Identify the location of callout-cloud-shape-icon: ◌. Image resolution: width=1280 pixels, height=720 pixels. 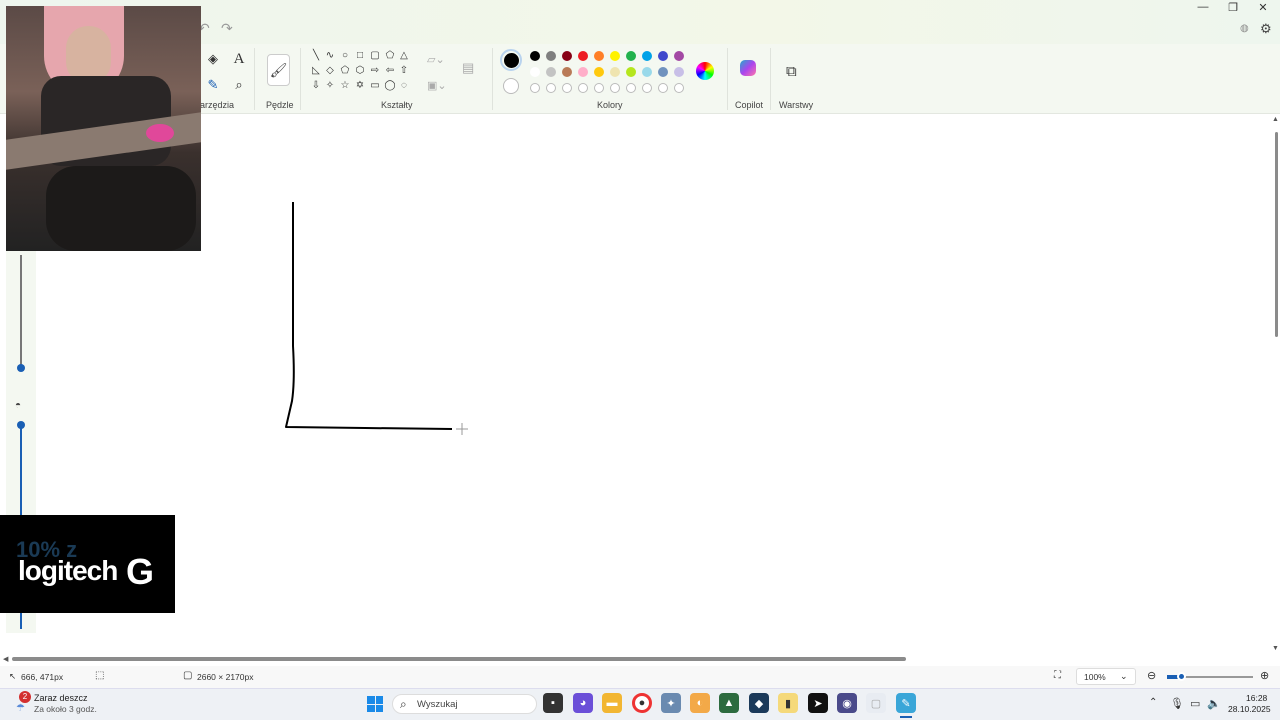
(404, 86).